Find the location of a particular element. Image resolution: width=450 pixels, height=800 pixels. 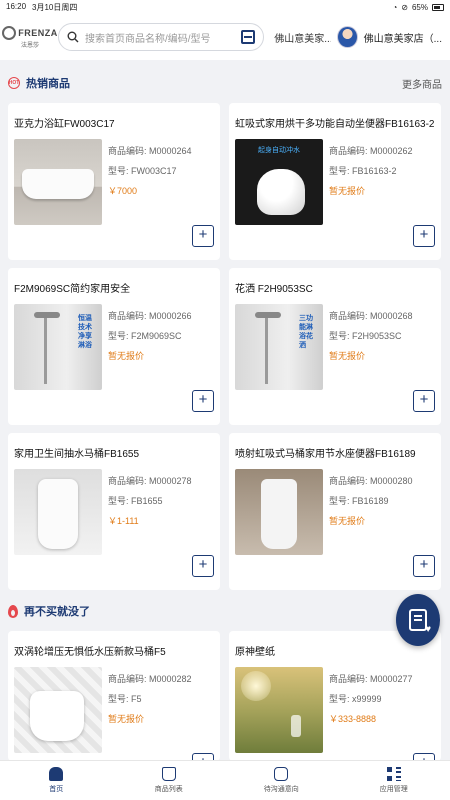

hot-products-header: HOT 热销商品 更多商品 is located at coordinates (225, 83).